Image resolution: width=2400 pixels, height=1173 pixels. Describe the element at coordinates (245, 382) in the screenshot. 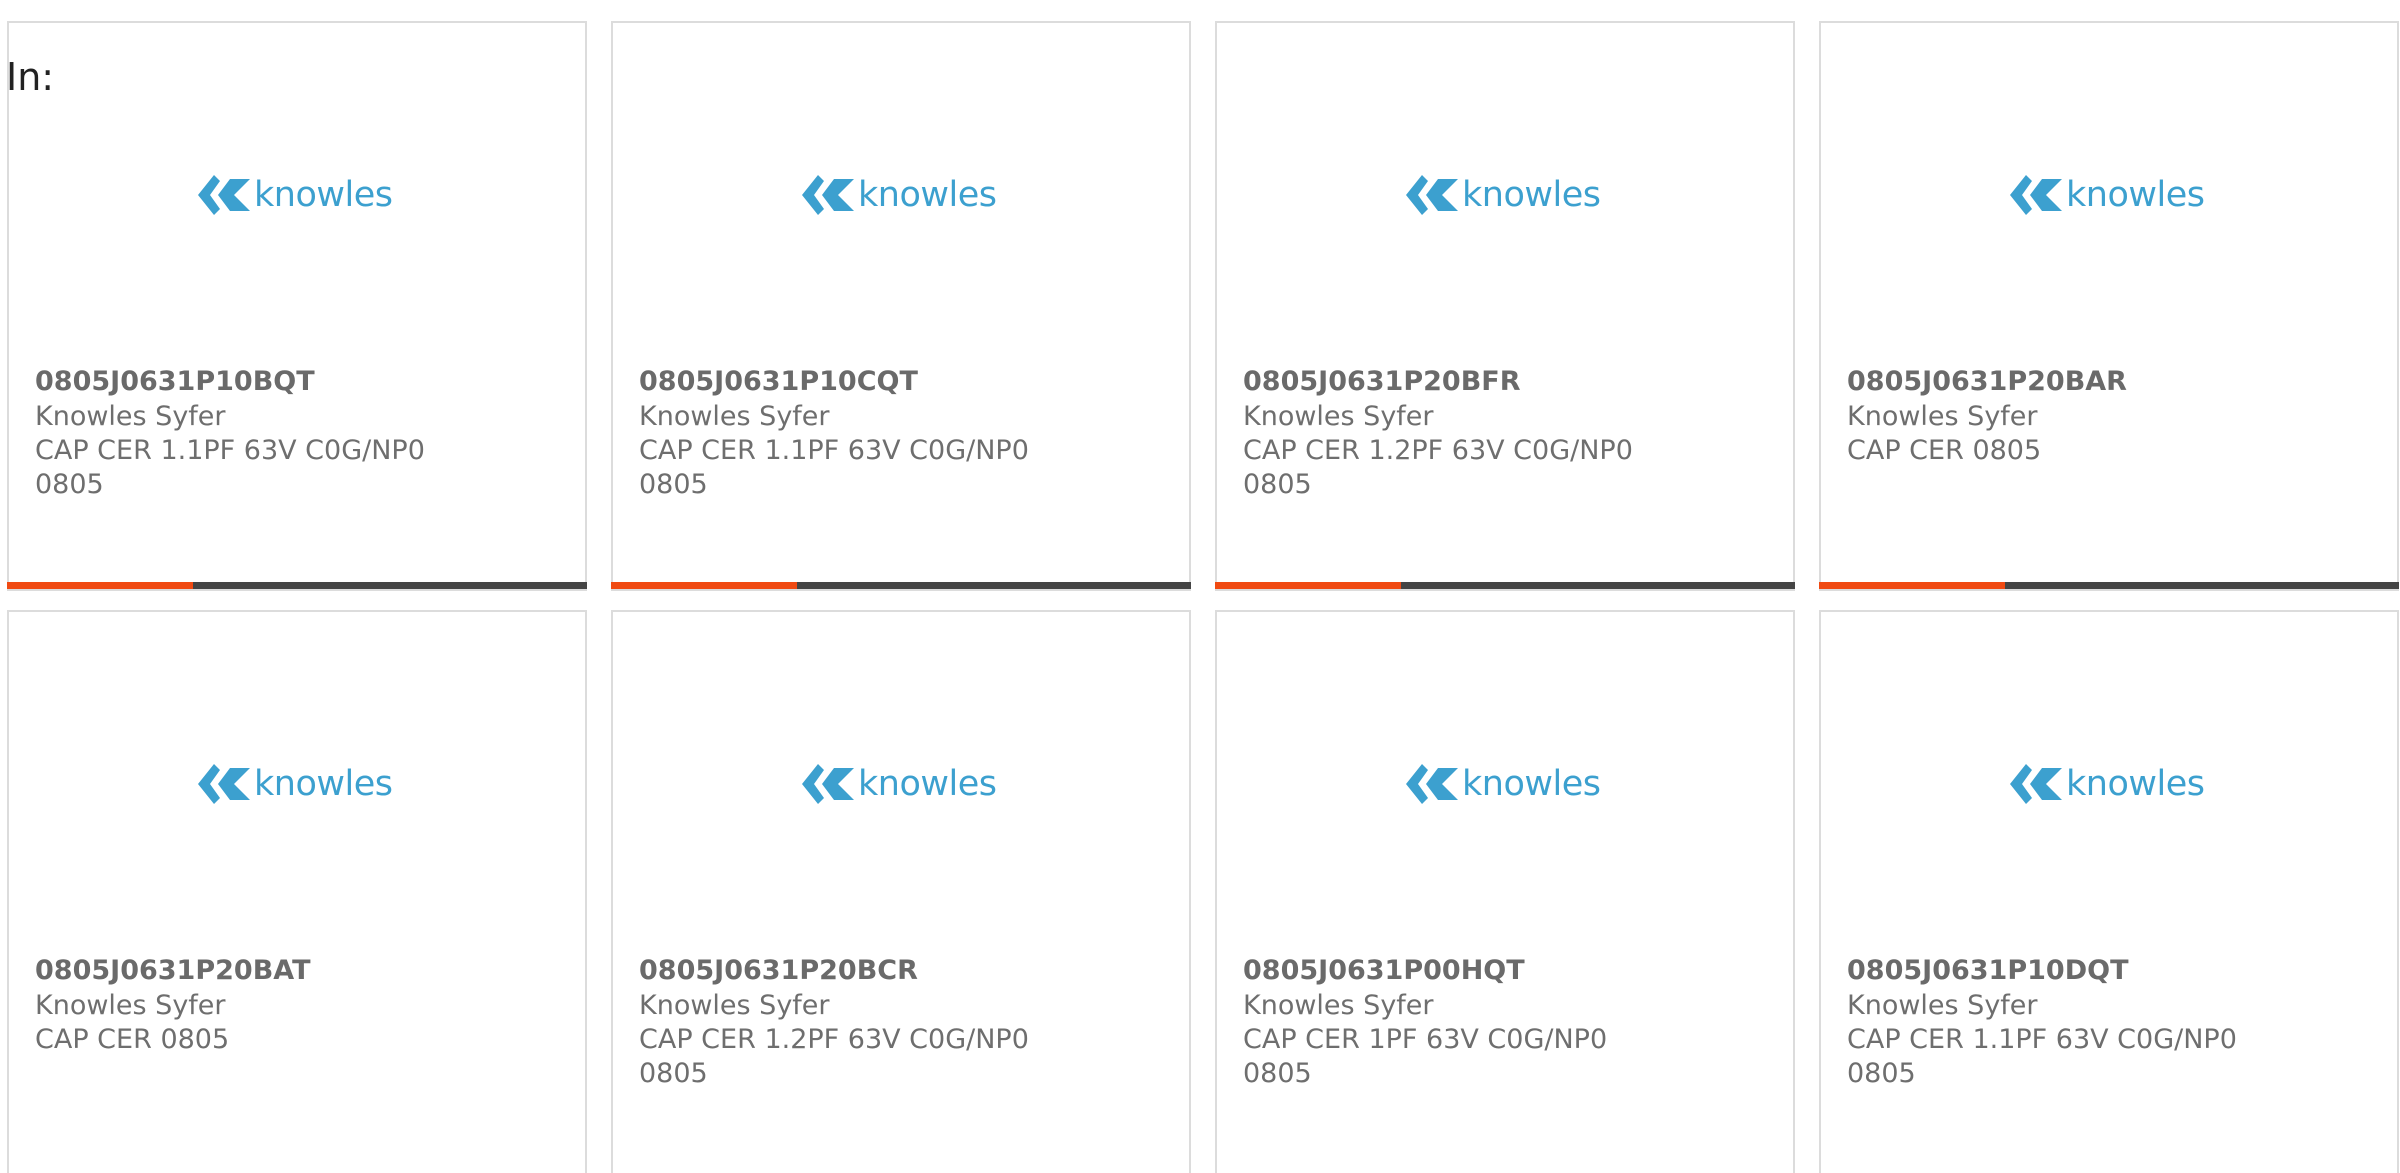

I see `part-number: 0805J0631P10BQT` at that location.